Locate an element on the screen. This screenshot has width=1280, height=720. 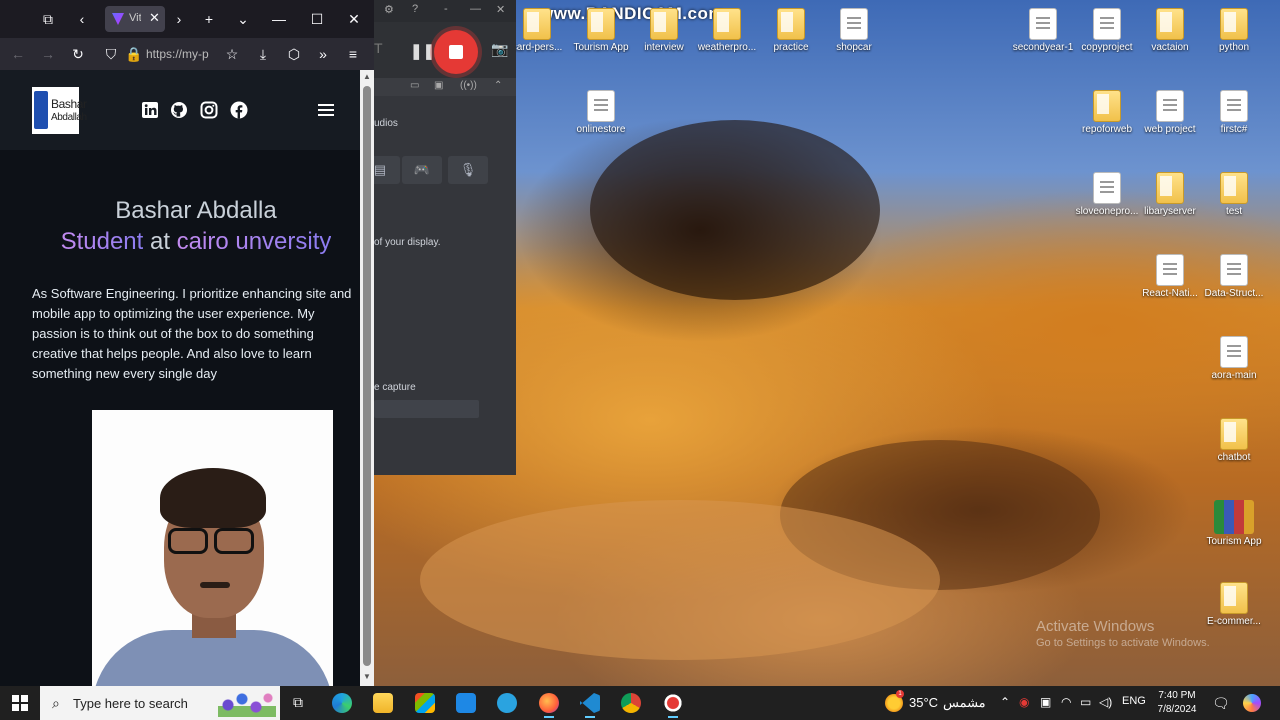
profile-photo is located at coordinates (212, 548).